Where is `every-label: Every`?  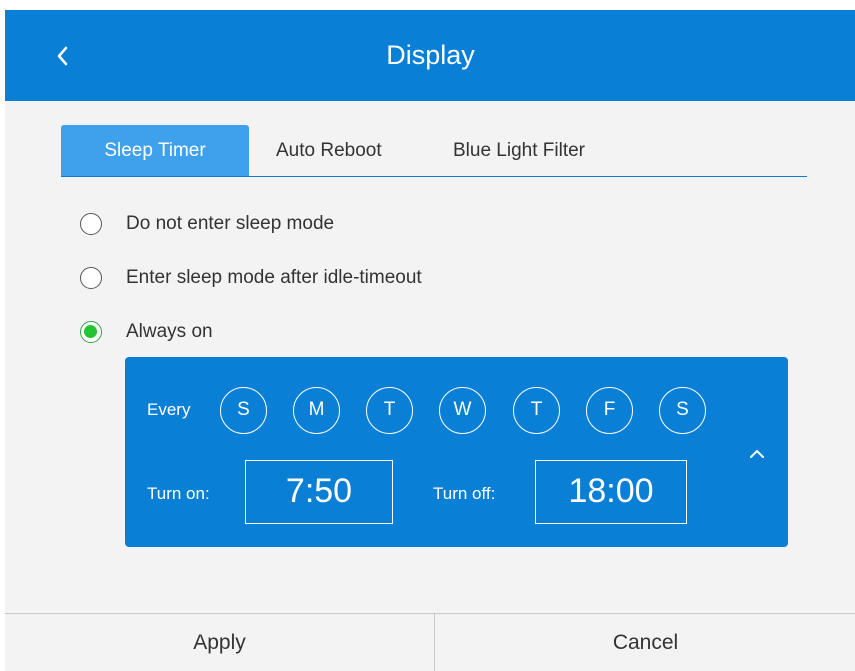 every-label: Every is located at coordinates (169, 409).